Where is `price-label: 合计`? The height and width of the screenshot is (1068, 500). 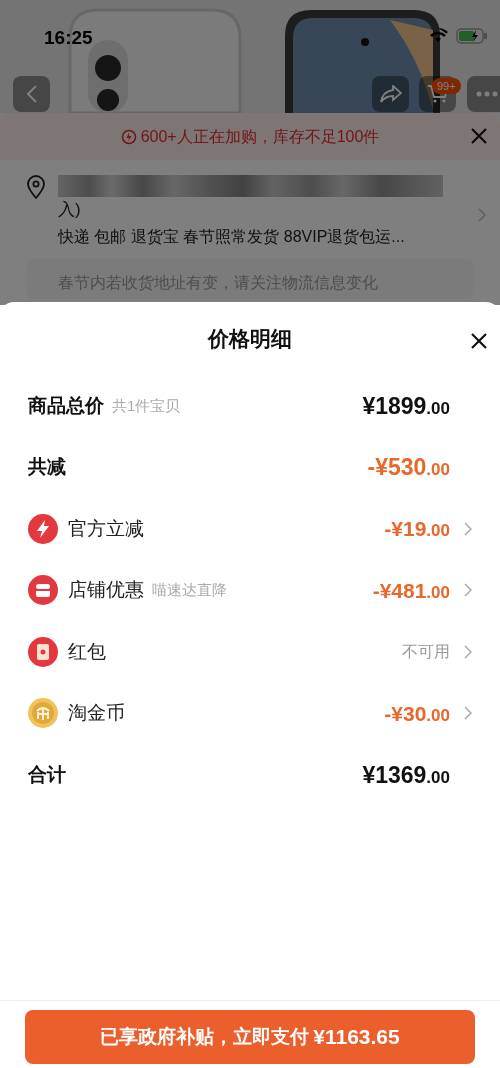 price-label: 合计 is located at coordinates (47, 774).